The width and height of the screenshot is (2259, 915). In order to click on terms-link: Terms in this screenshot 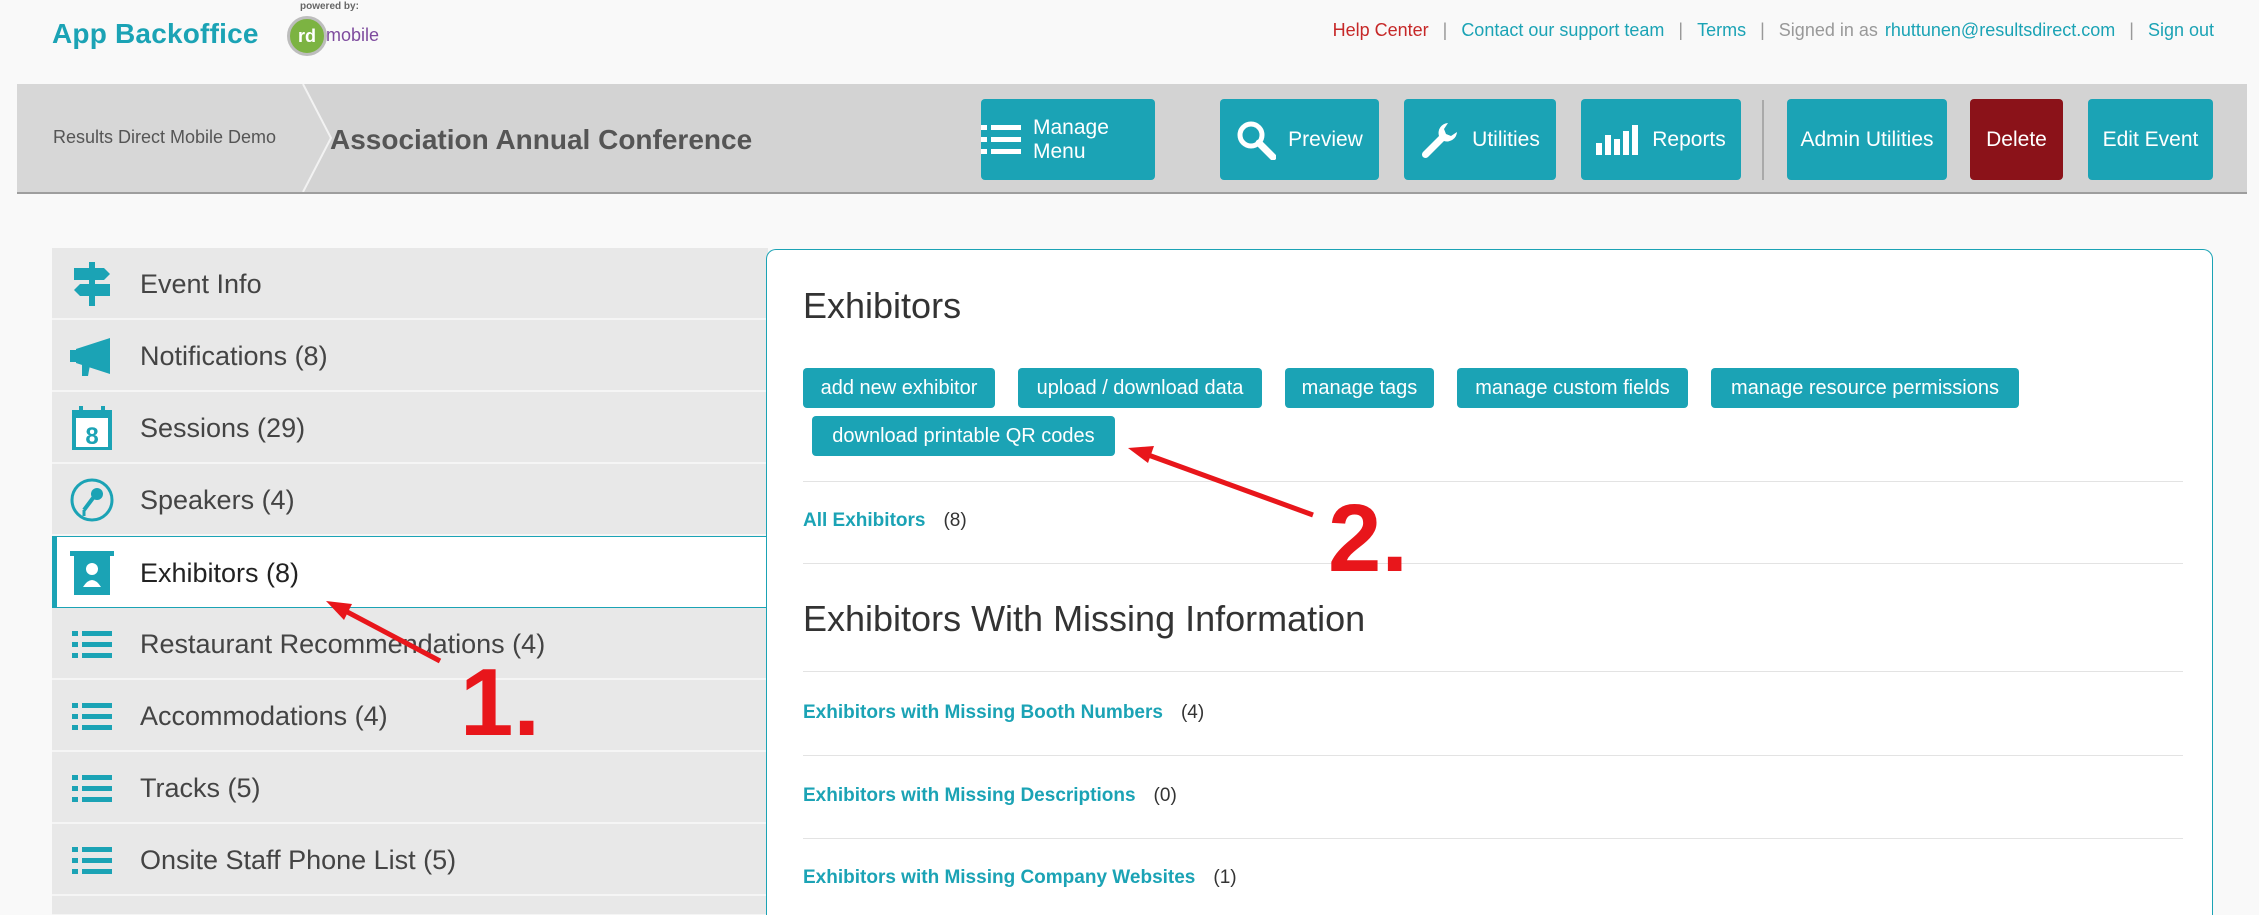, I will do `click(1721, 30)`.